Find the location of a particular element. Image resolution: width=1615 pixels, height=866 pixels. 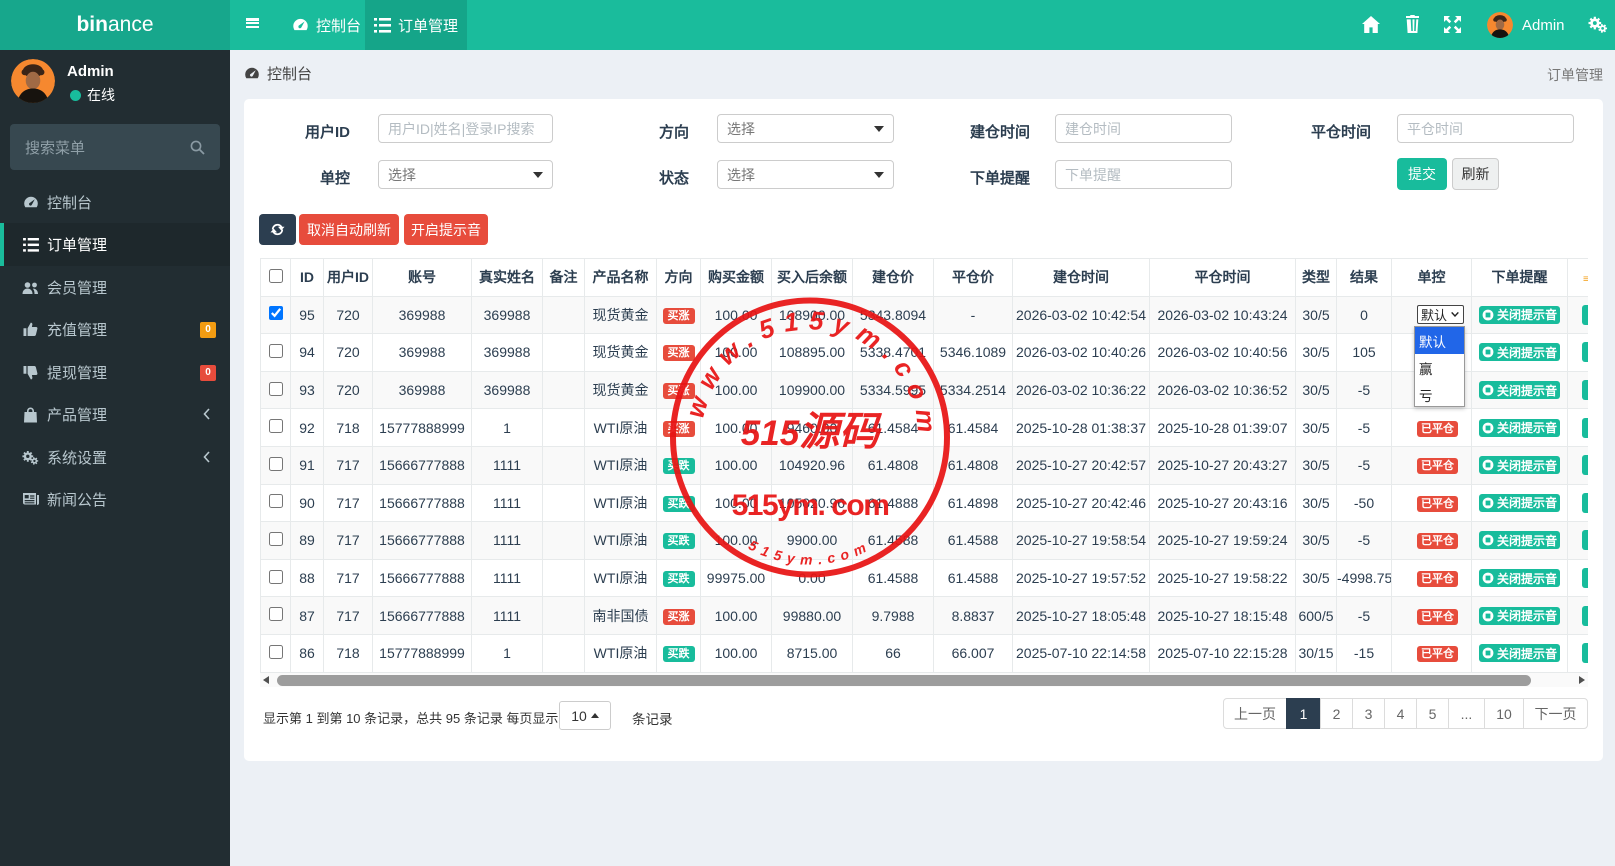

svg-text: 515ym. com is located at coordinates (810, 505).